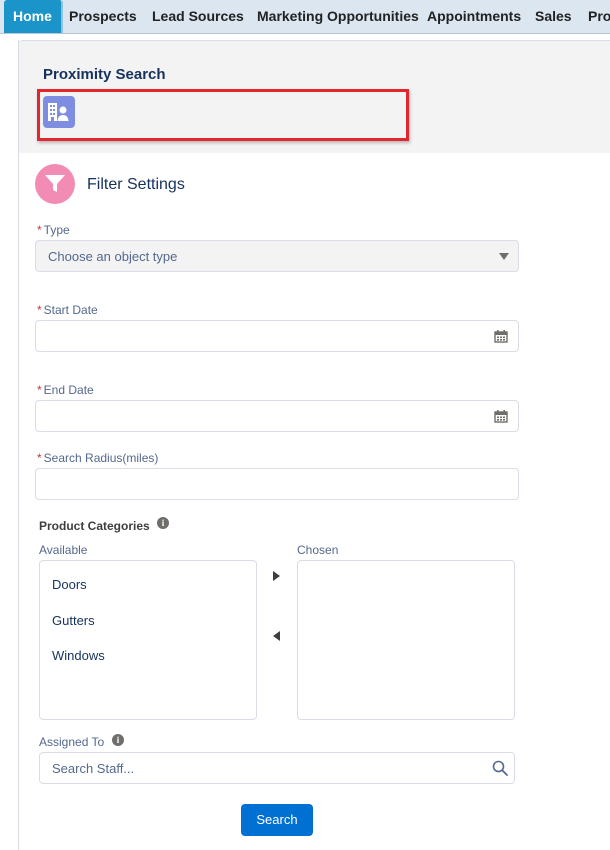 This screenshot has width=610, height=850. I want to click on start-date-input, so click(277, 336).